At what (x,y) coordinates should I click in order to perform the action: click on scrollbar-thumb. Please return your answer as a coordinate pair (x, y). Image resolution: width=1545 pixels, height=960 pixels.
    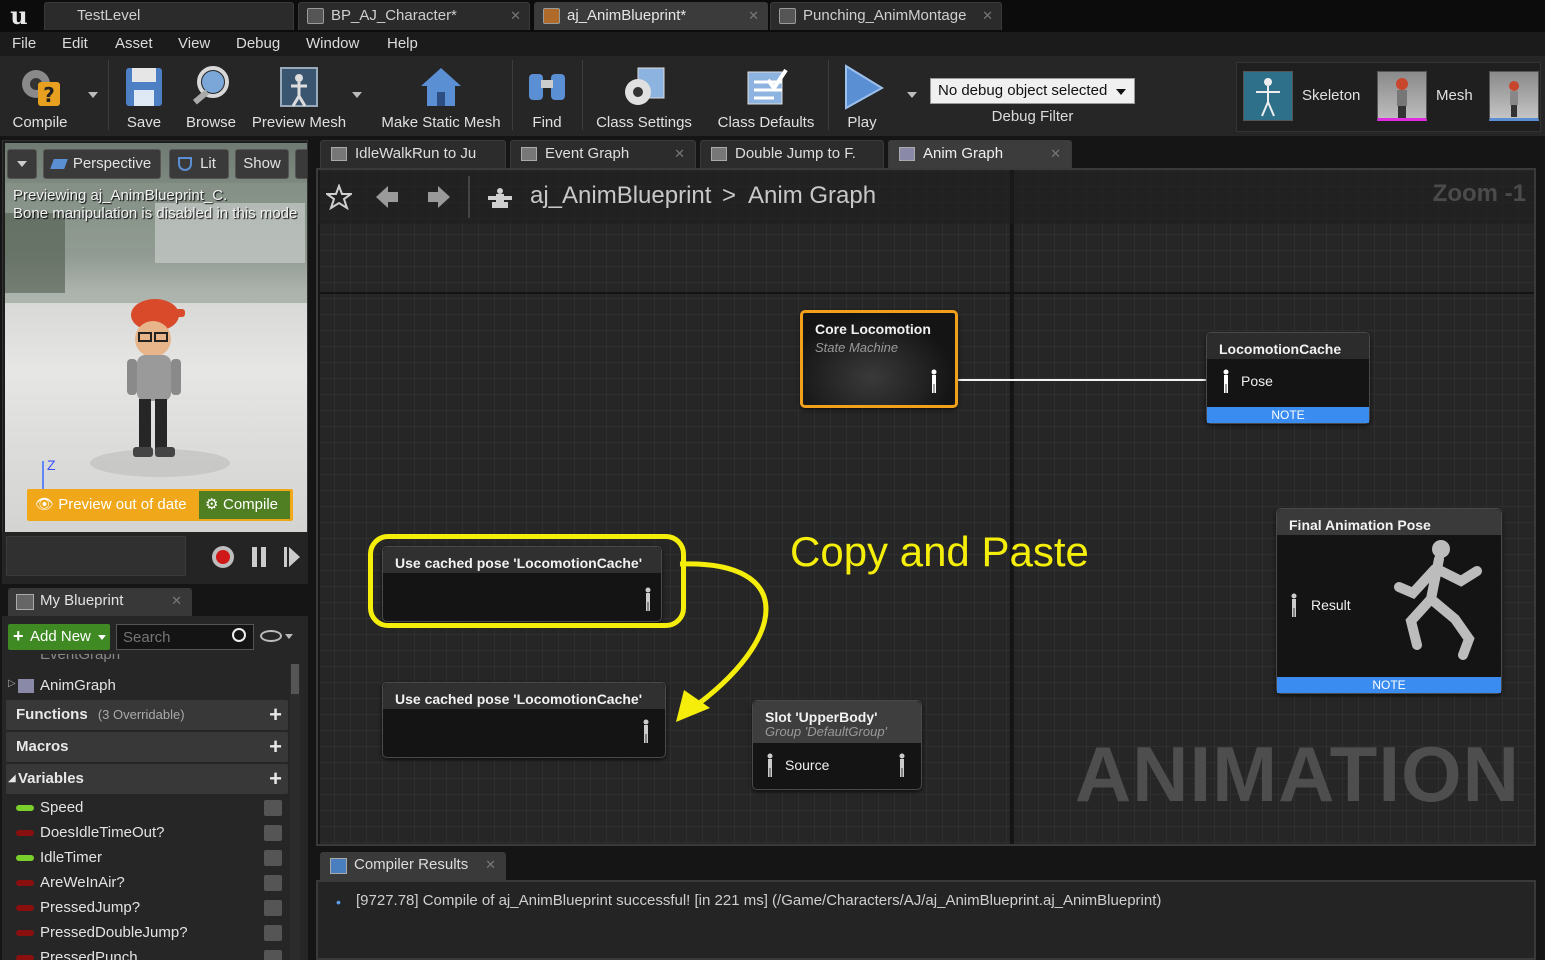
    Looking at the image, I should click on (295, 679).